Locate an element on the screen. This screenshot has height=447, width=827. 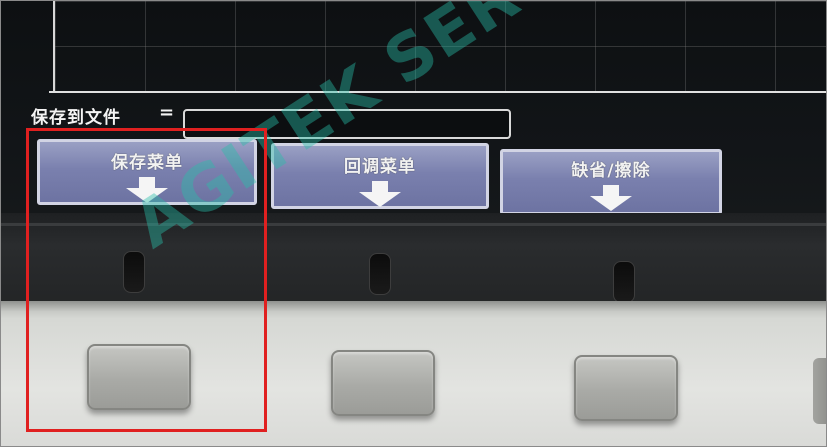
grid-border is located at coordinates (437, 92).